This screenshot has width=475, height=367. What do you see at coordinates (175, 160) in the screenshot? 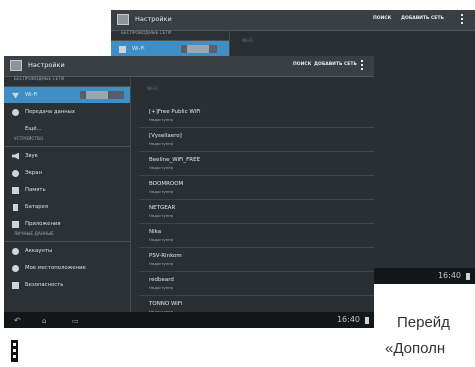
I see `network-name: Beeline_WiFi_FREE` at bounding box center [175, 160].